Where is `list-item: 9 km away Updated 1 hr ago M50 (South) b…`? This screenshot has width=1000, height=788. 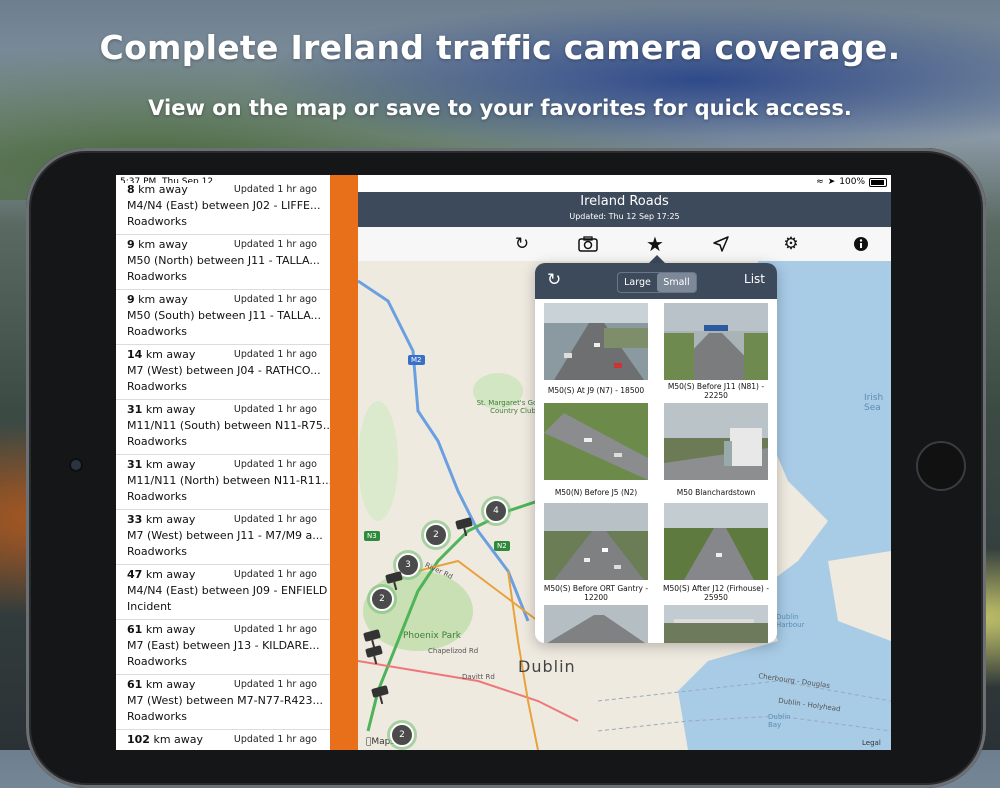 list-item: 9 km away Updated 1 hr ago M50 (South) b… is located at coordinates (223, 317).